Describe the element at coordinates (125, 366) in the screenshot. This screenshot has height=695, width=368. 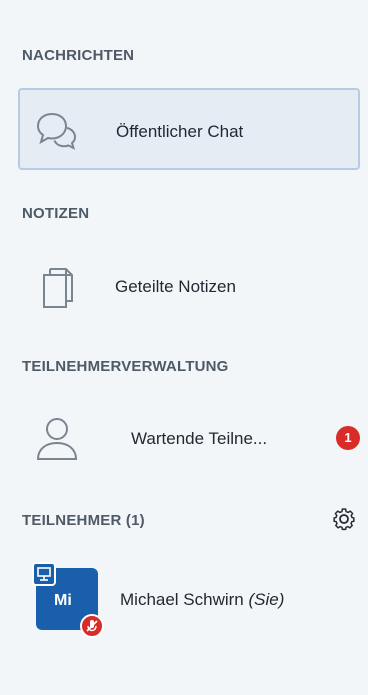
I see `section-title-user-management: TEILNEHMERVERWALTUNG` at that location.